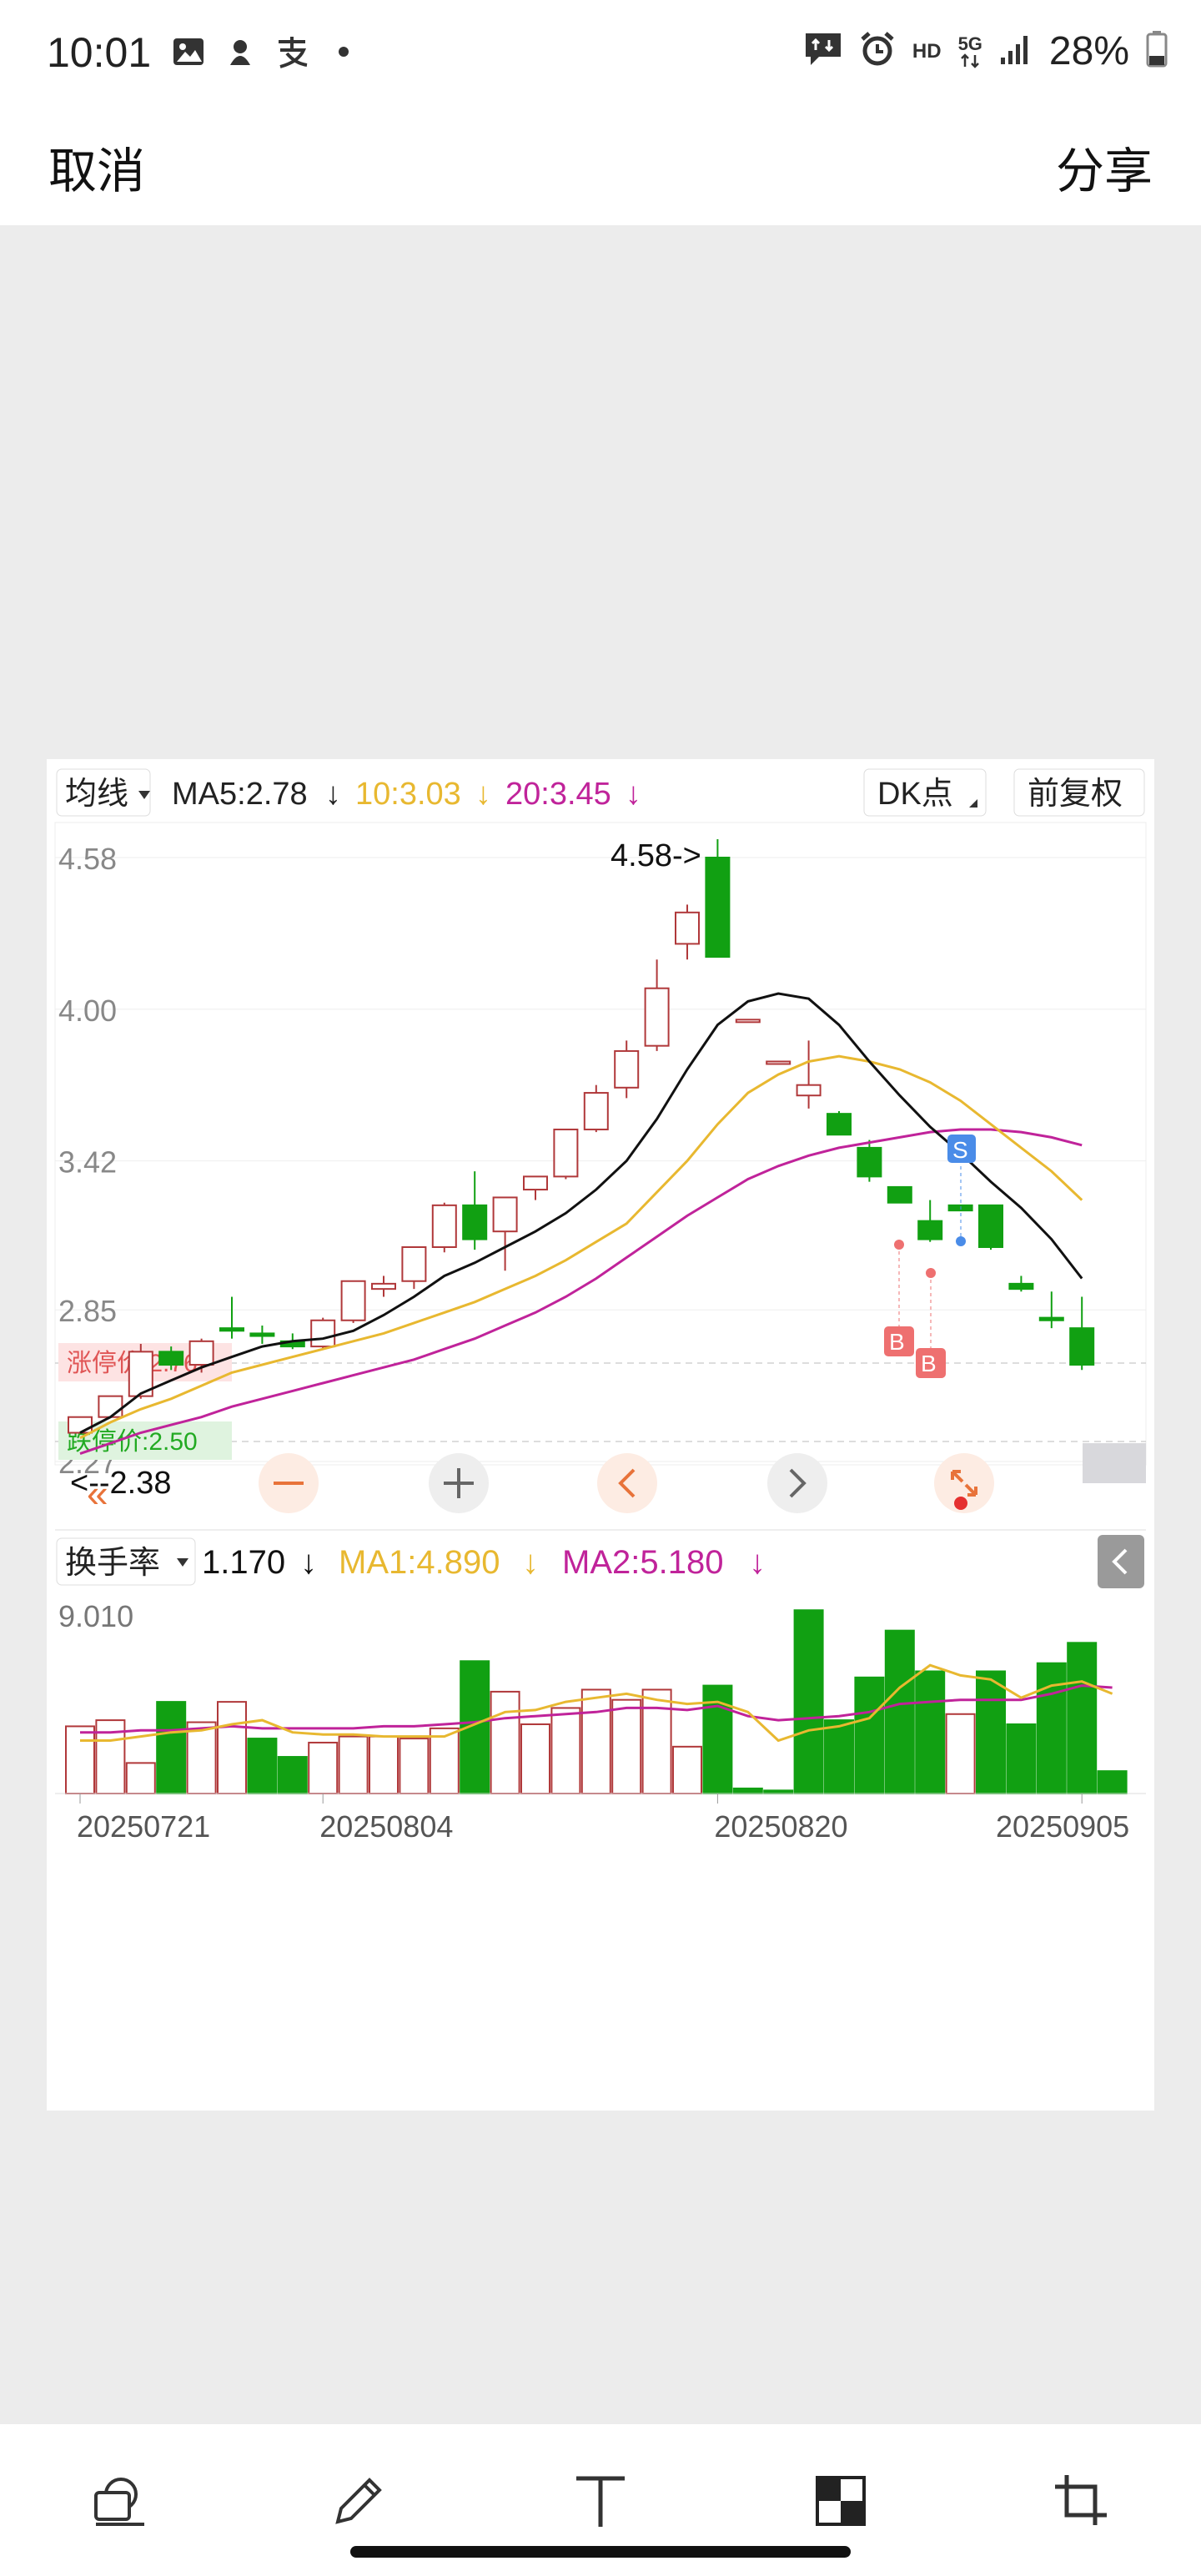 This screenshot has width=1201, height=2576. I want to click on ma20-line, so click(581, 1292).